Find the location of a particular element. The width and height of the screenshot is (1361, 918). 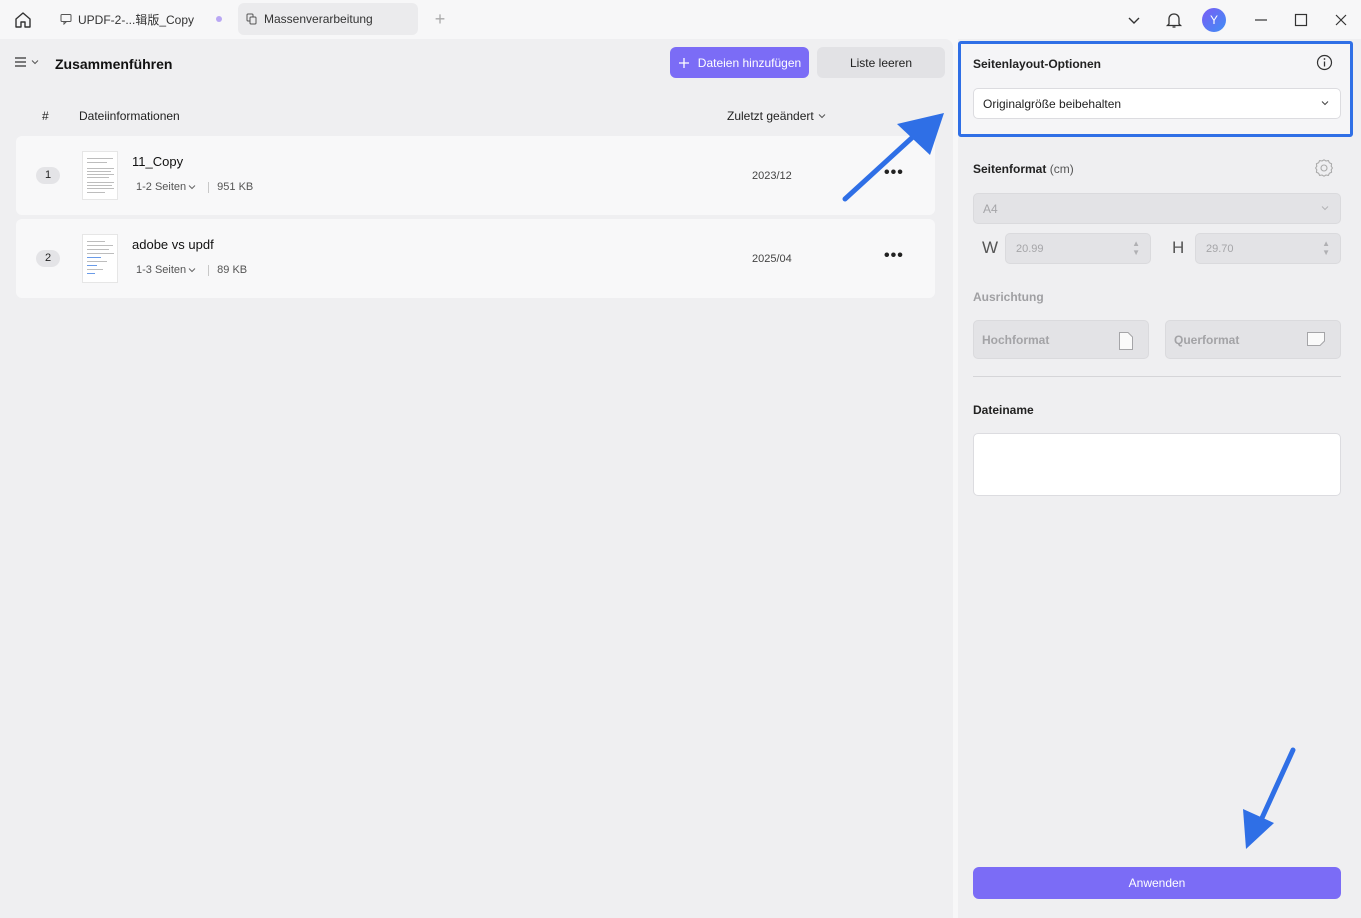

info-icon is located at coordinates (1324, 62).